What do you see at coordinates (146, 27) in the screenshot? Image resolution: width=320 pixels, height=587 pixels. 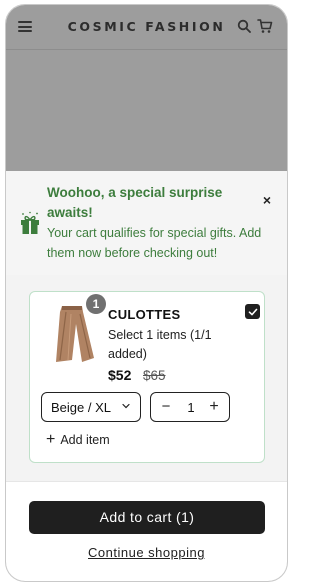 I see `site-header: COSMIC FASHION` at bounding box center [146, 27].